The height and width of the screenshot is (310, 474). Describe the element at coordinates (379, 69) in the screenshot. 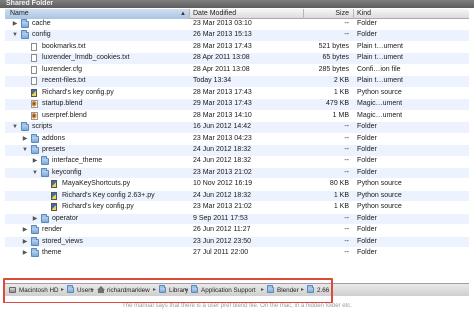

I see `file-kind: Confi…ion file` at that location.